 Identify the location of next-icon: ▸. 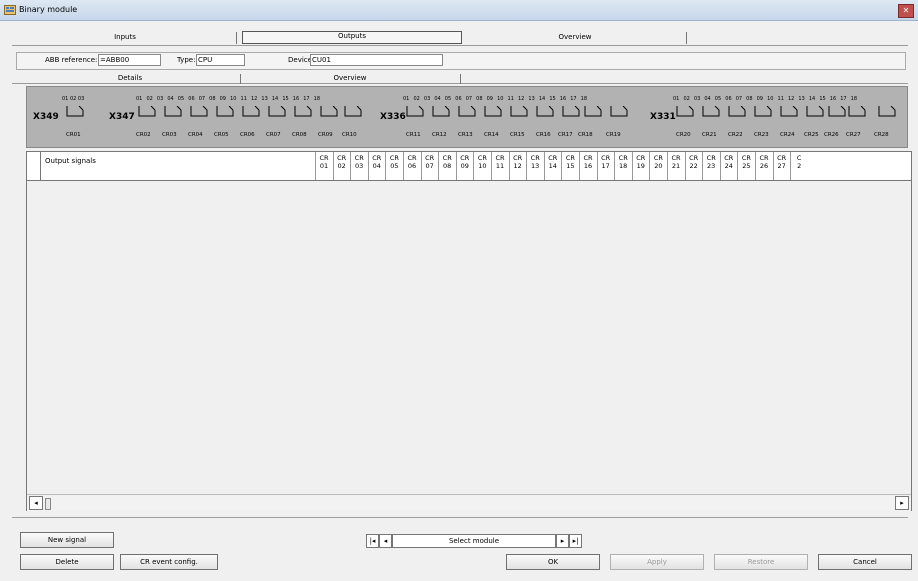
(562, 541).